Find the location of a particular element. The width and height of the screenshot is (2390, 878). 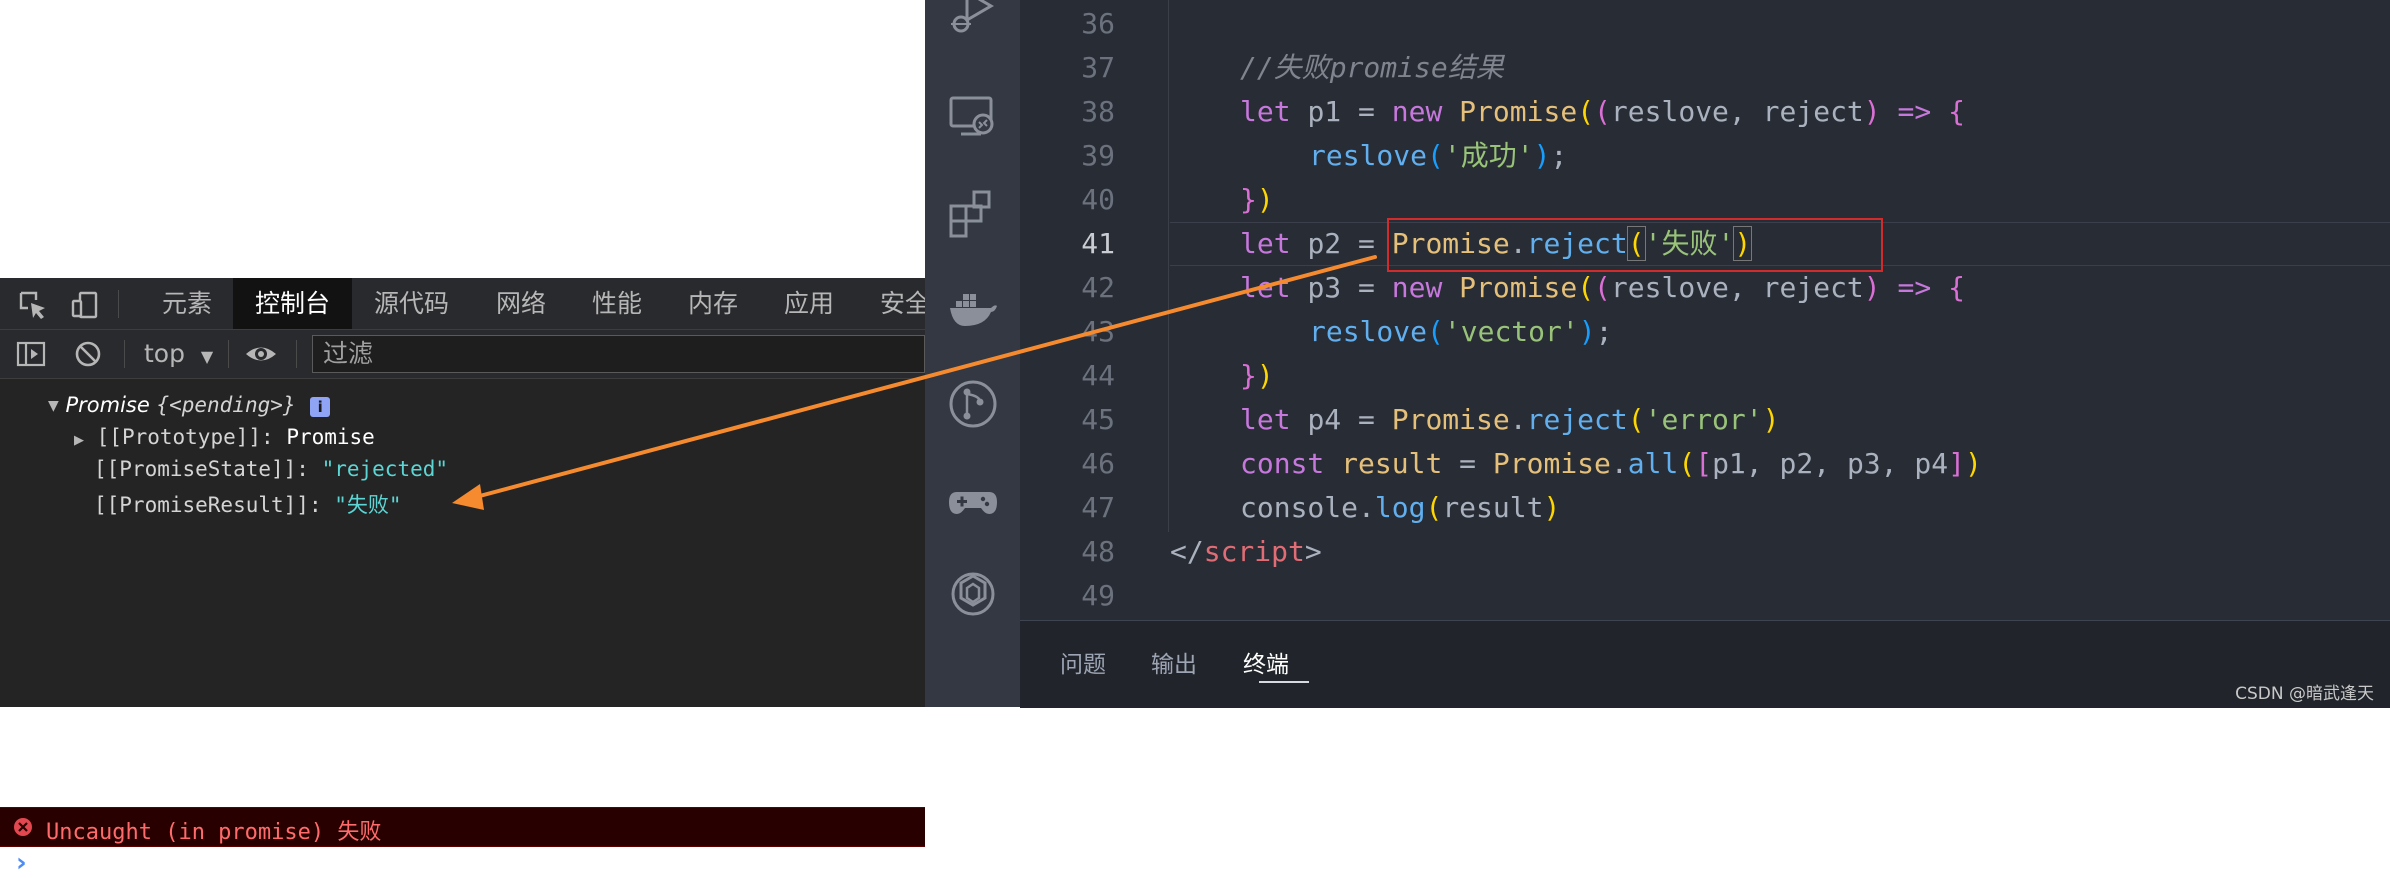

error-value: 失败 is located at coordinates (359, 832).